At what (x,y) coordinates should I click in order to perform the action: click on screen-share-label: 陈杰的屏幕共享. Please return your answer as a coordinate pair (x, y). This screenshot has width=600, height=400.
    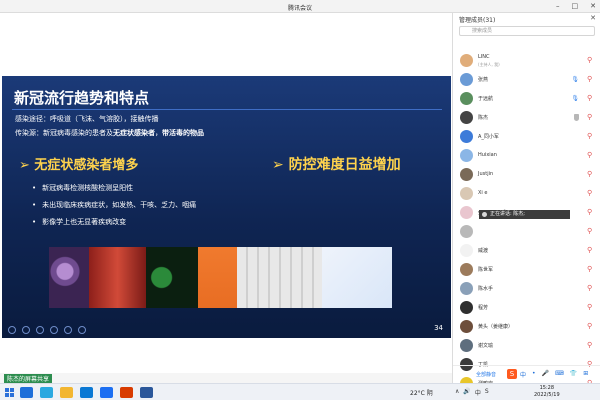
    Looking at the image, I should click on (28, 378).